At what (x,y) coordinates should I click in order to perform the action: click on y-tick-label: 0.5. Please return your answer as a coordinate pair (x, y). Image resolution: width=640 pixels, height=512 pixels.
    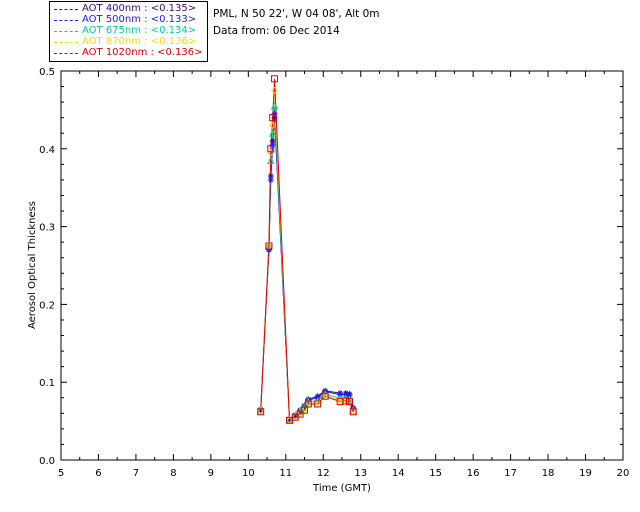
    Looking at the image, I should click on (47, 72).